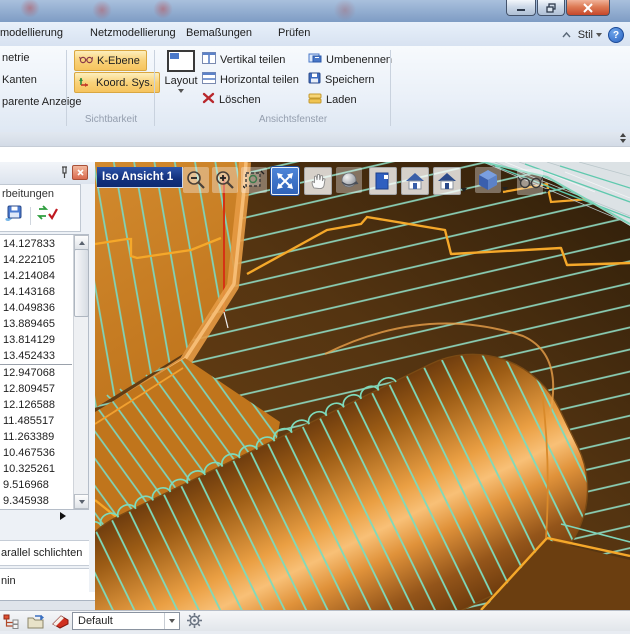 The height and width of the screenshot is (634, 630). I want to click on gear-icon, so click(194, 623).